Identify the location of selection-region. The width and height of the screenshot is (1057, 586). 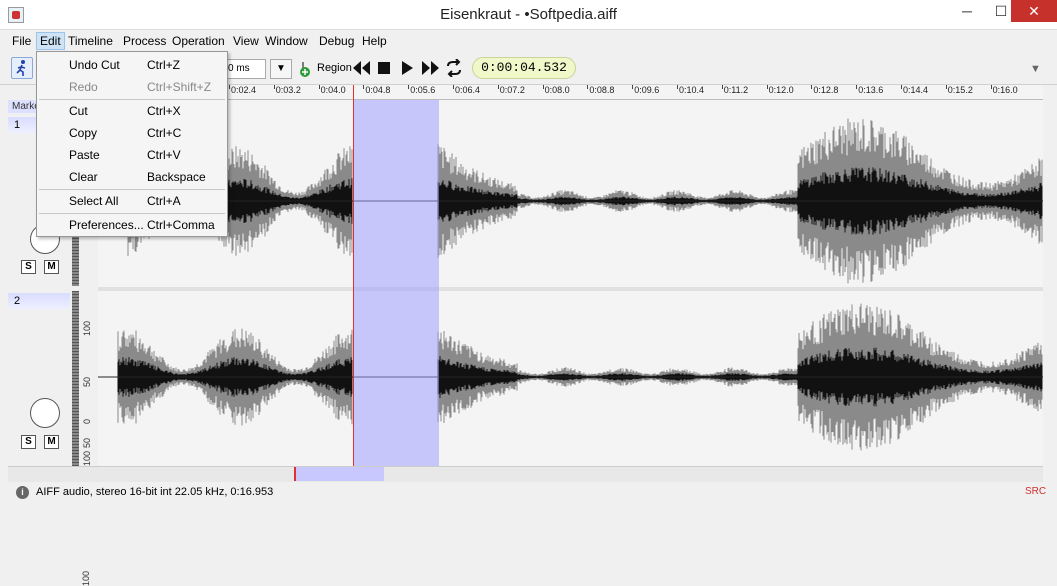
(396, 283).